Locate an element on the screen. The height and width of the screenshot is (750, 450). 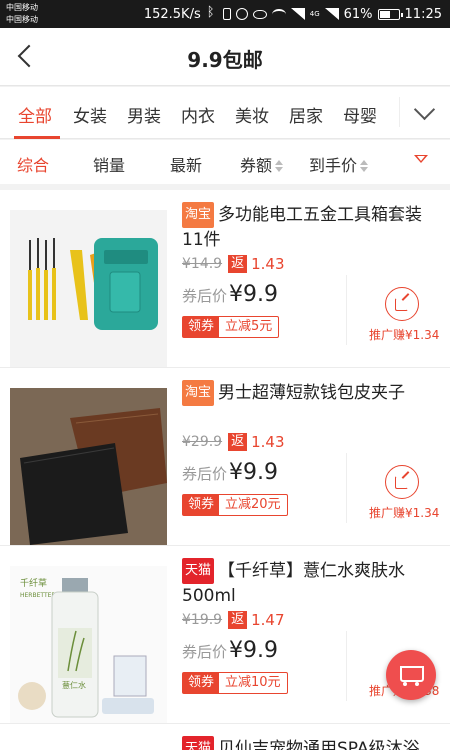
eye-comfort-icon is located at coordinates (259, 14).